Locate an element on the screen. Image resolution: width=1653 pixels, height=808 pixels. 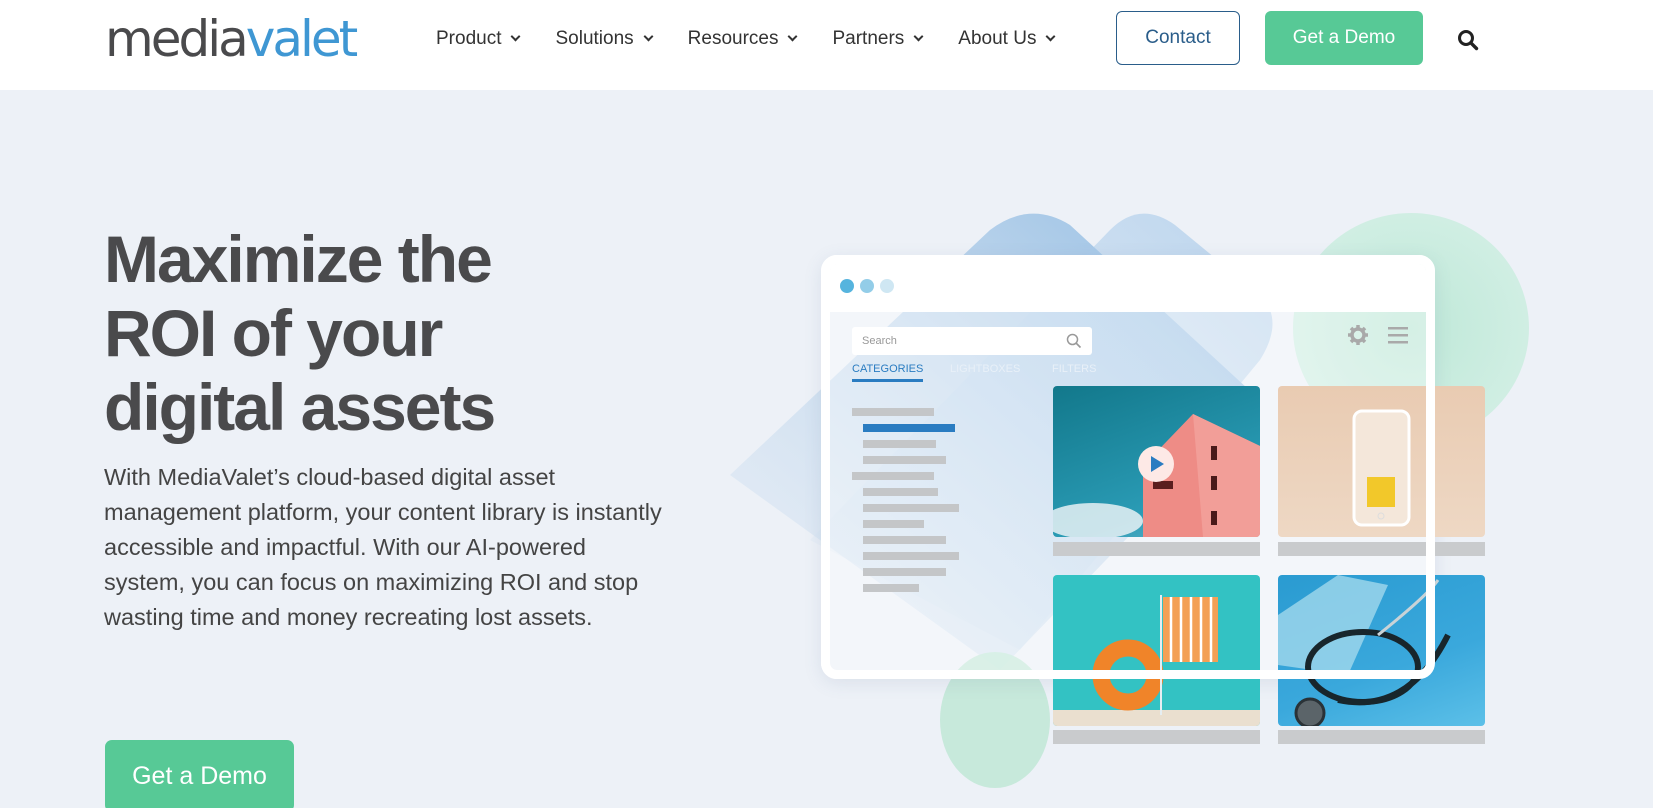
nav-label: Solutions is located at coordinates (594, 38).